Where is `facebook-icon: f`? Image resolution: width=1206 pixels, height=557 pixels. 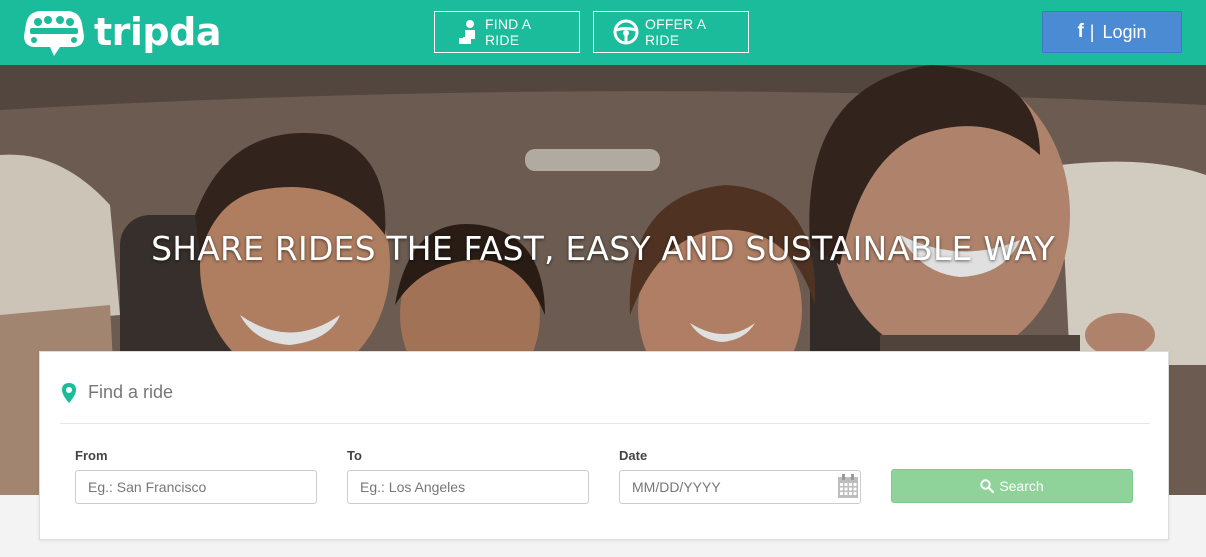 facebook-icon: f is located at coordinates (1080, 31).